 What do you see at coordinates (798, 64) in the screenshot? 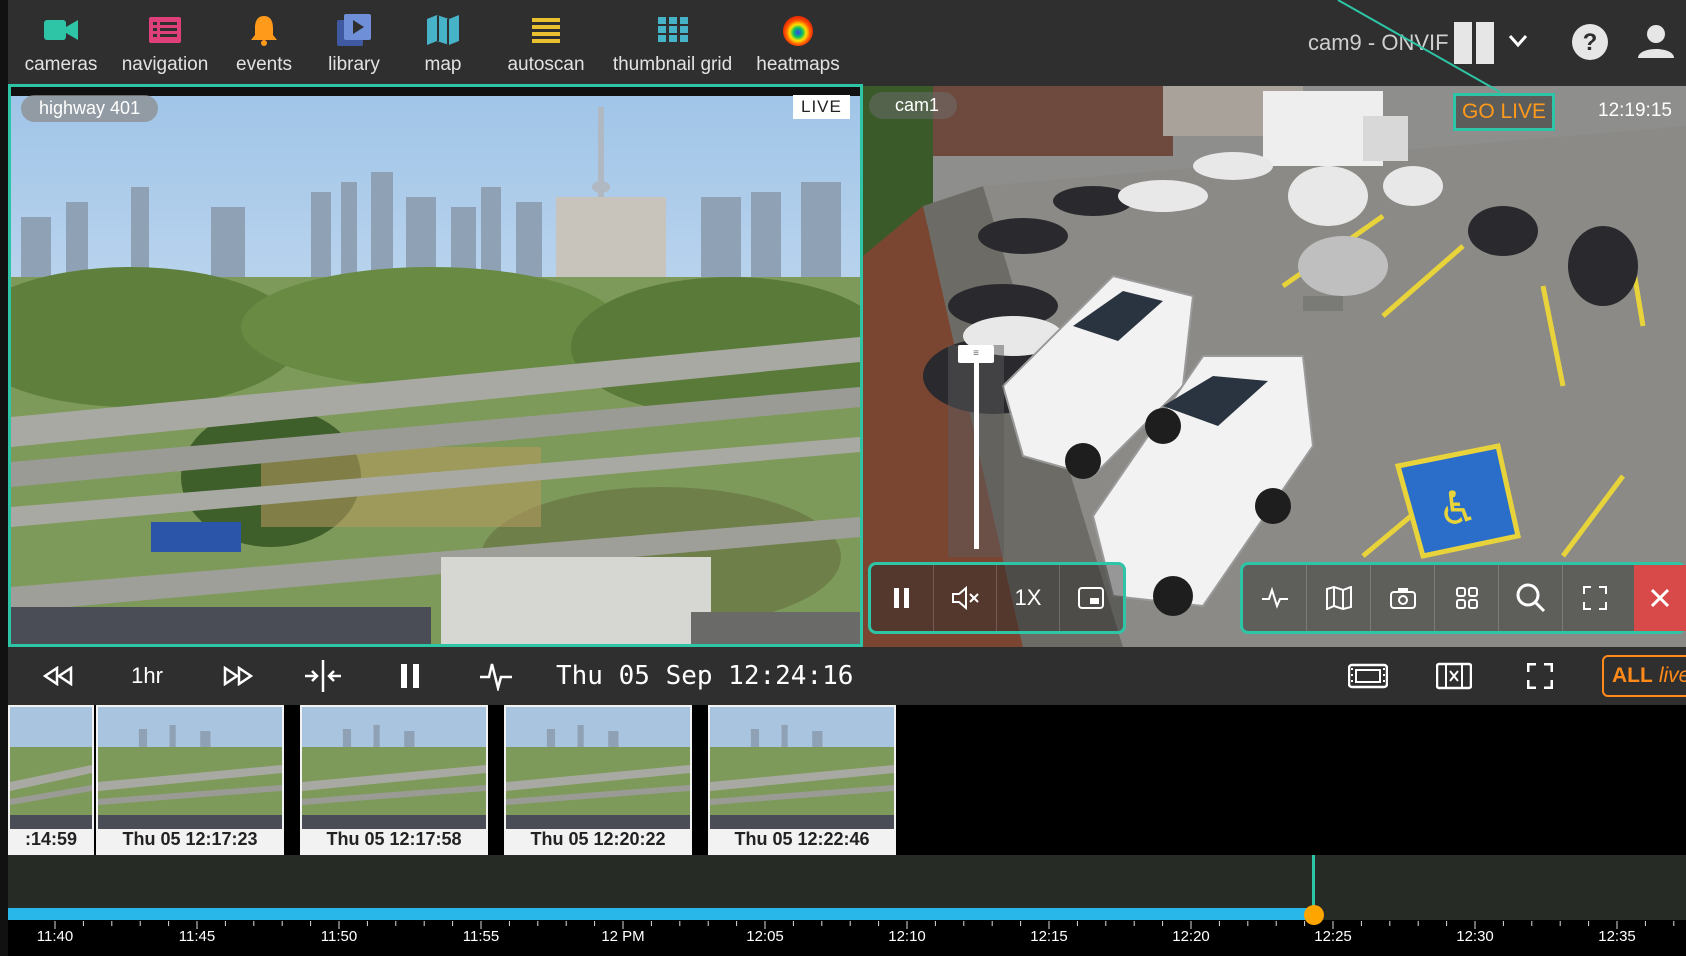
I see `nav-label: heatmaps` at bounding box center [798, 64].